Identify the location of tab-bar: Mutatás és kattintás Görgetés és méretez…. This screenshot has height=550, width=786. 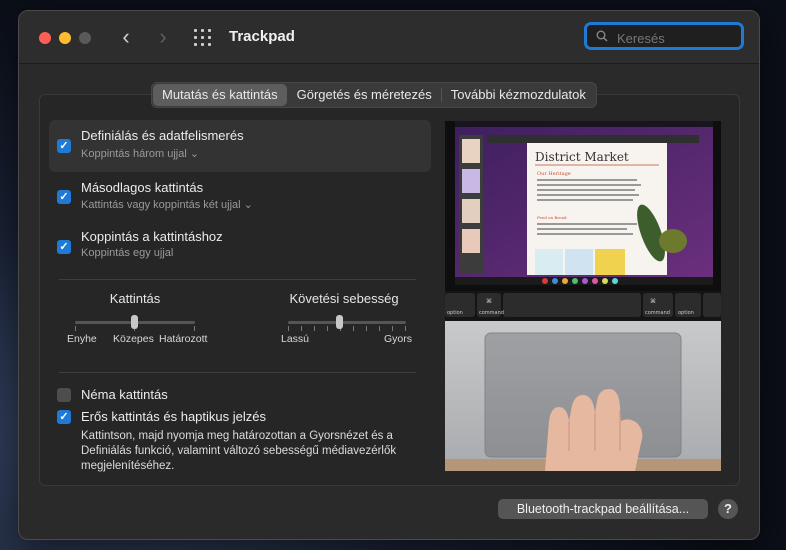
(374, 95).